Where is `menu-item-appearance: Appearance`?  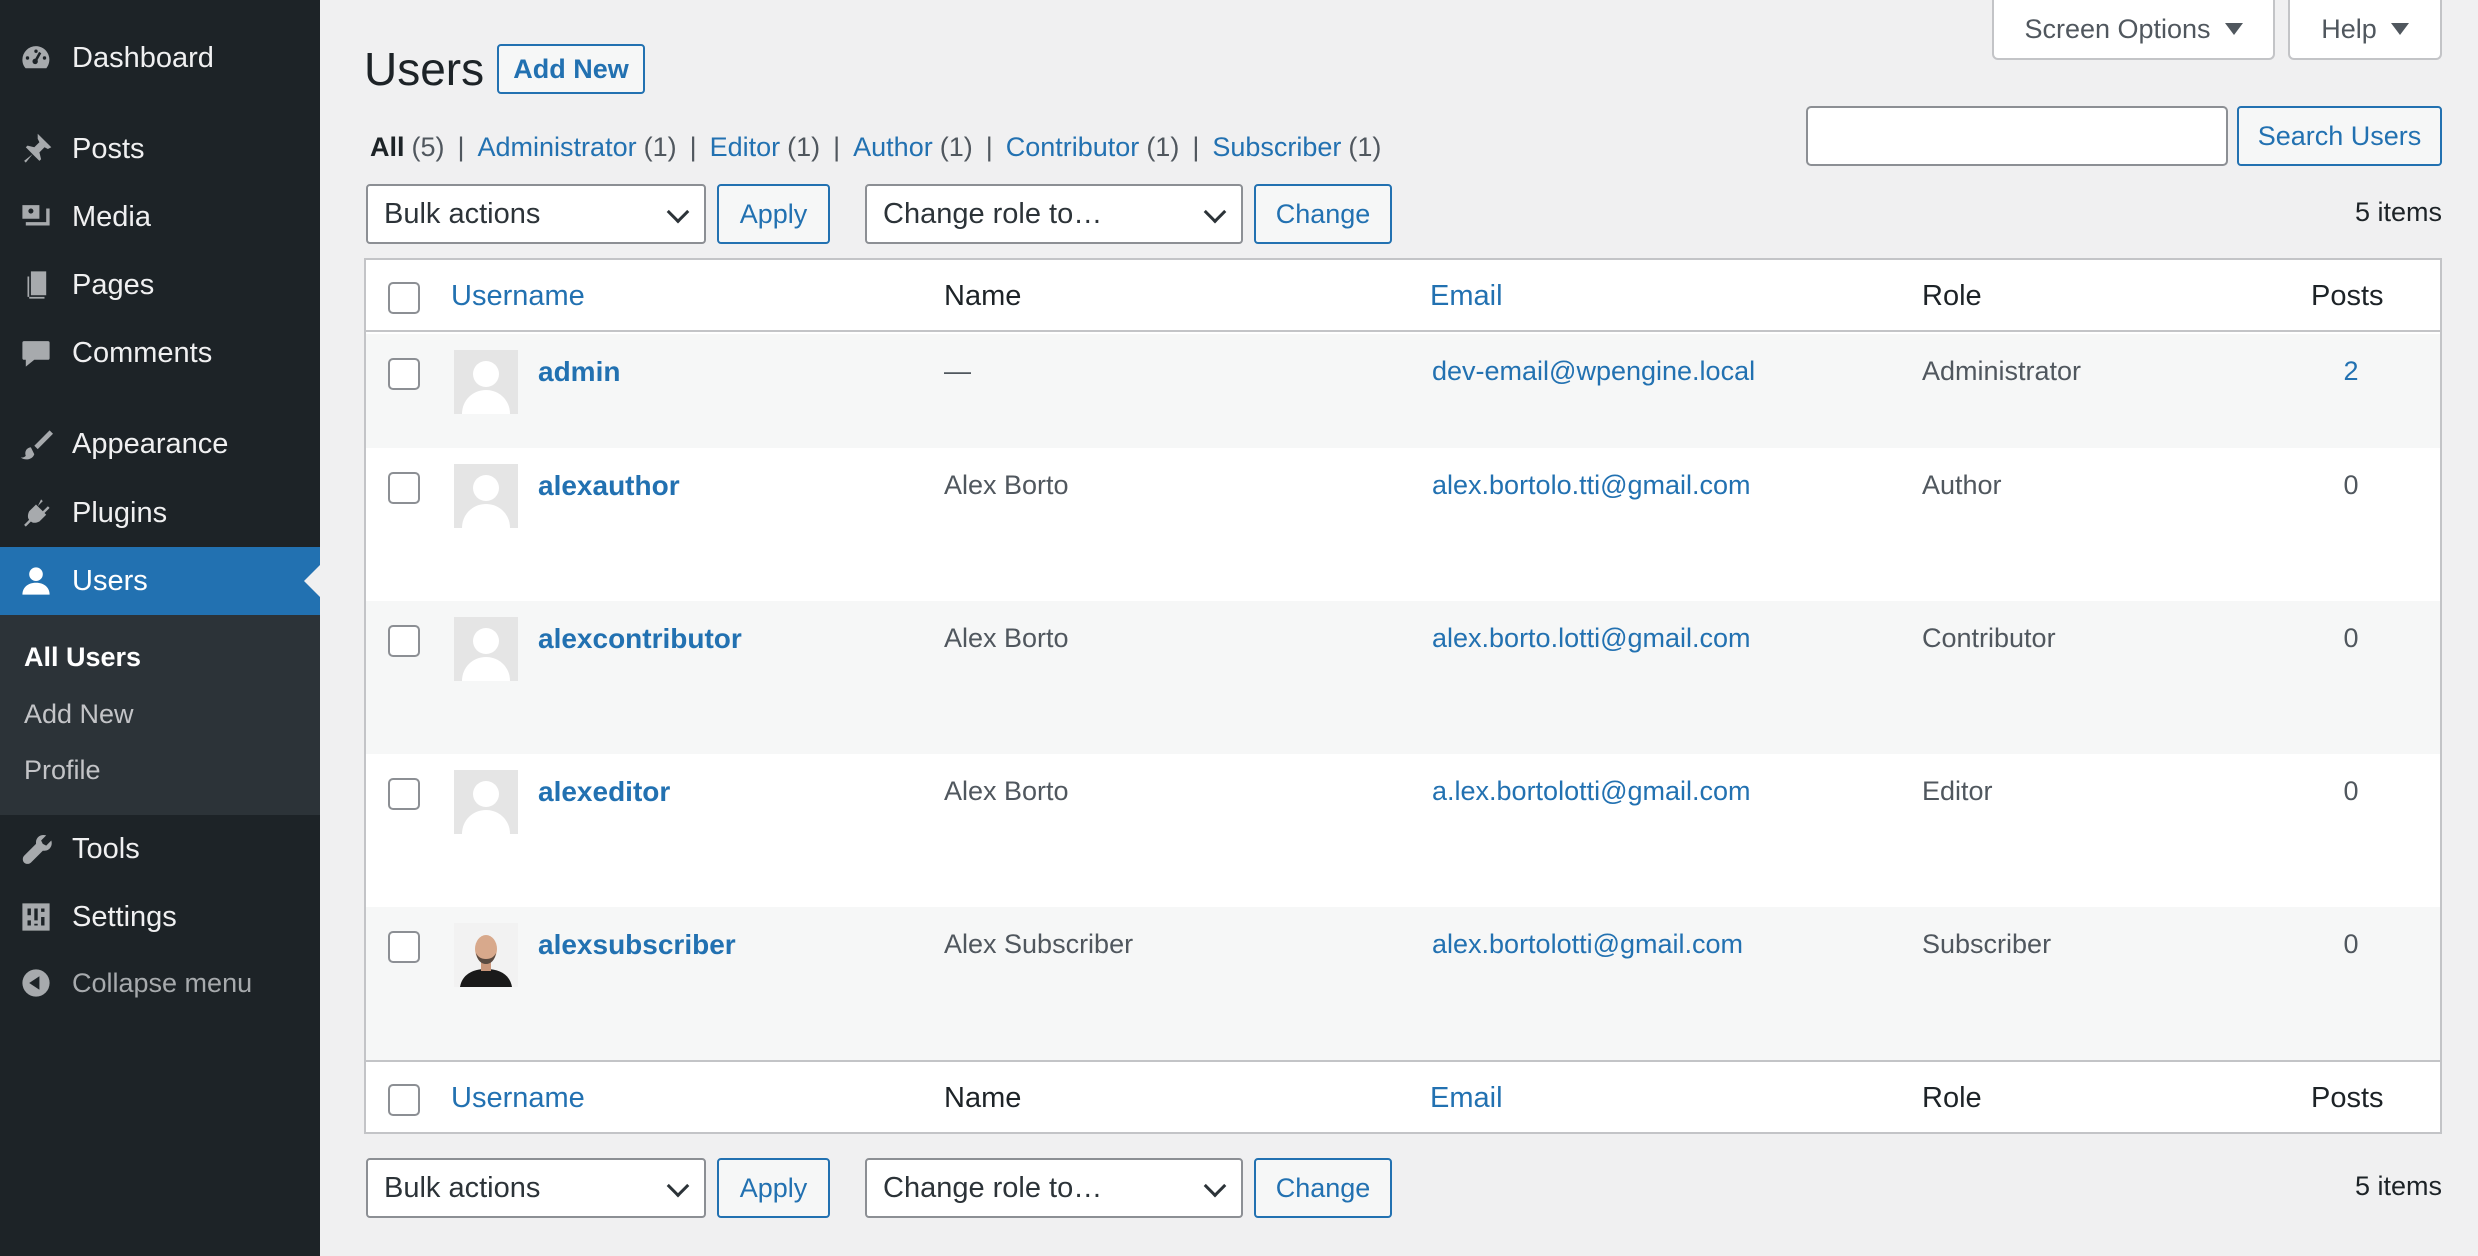
menu-item-appearance: Appearance is located at coordinates (160, 444).